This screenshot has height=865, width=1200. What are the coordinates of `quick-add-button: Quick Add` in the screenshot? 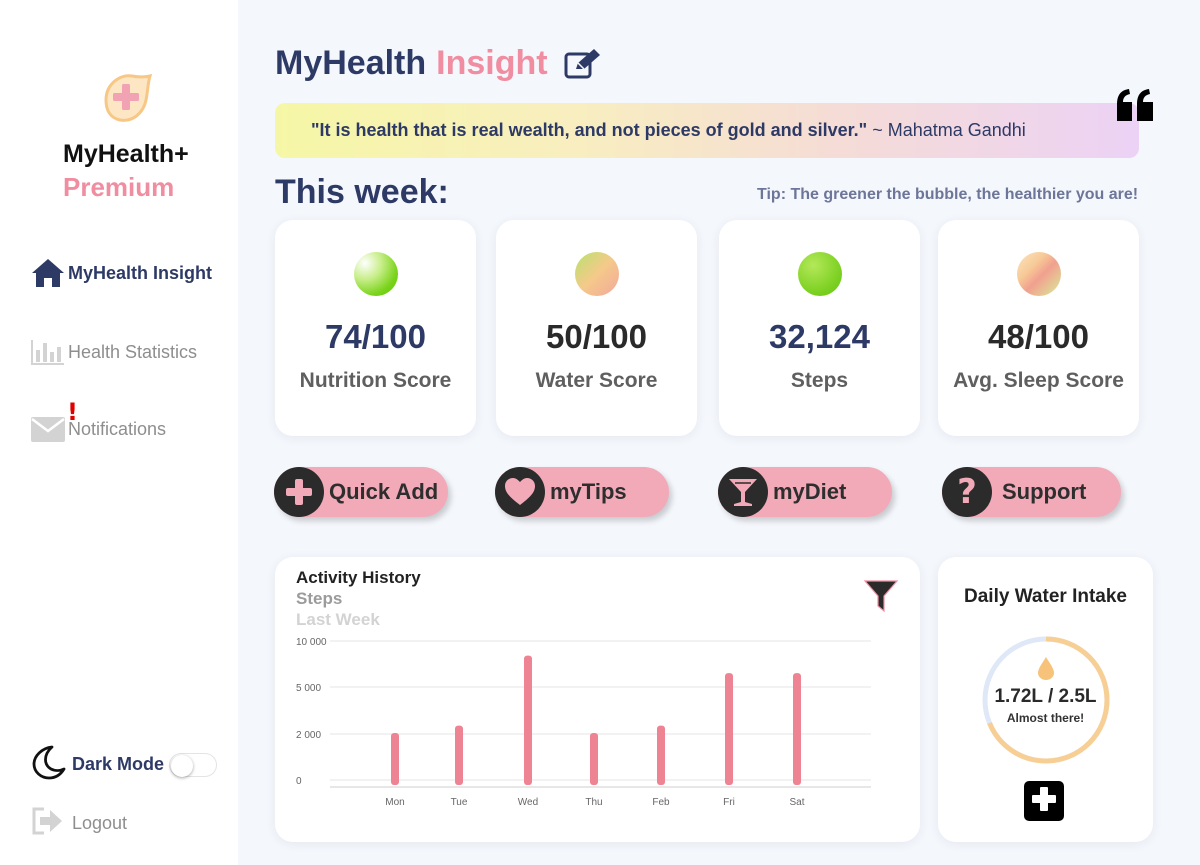 It's located at (361, 492).